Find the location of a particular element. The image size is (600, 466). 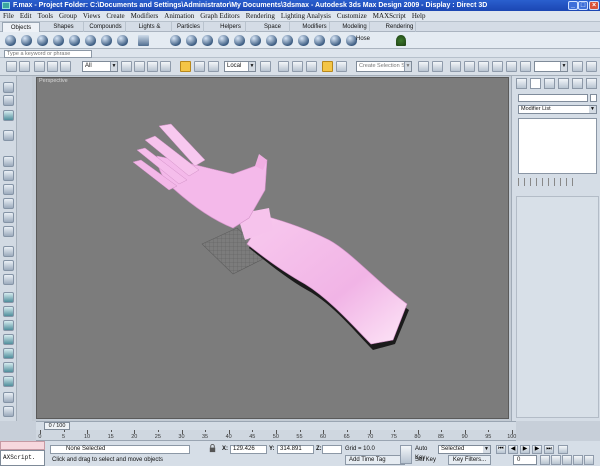

menu-animation: Animation is located at coordinates (179, 16).